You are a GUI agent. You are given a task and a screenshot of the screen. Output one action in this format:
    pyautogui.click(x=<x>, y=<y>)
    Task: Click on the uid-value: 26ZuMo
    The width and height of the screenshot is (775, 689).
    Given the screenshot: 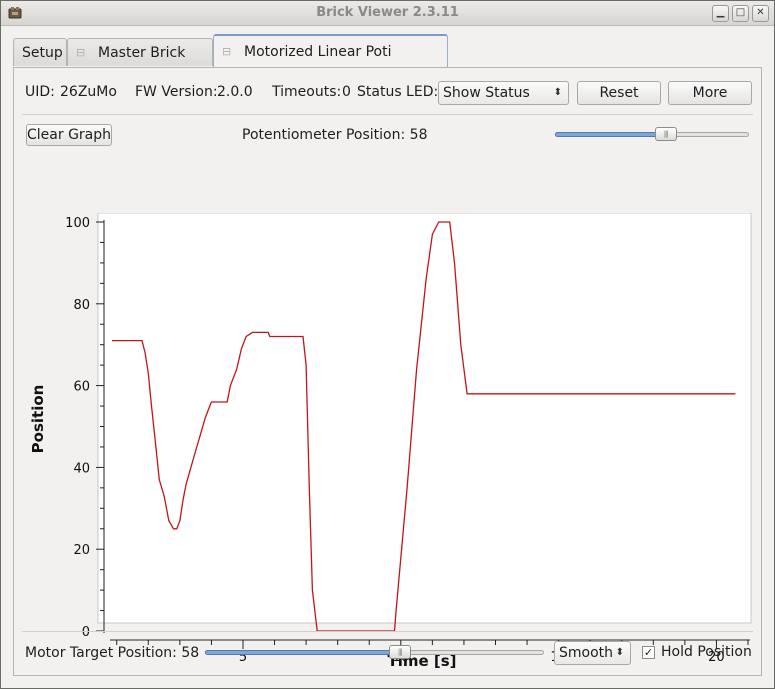 What is the action you would take?
    pyautogui.click(x=88, y=92)
    